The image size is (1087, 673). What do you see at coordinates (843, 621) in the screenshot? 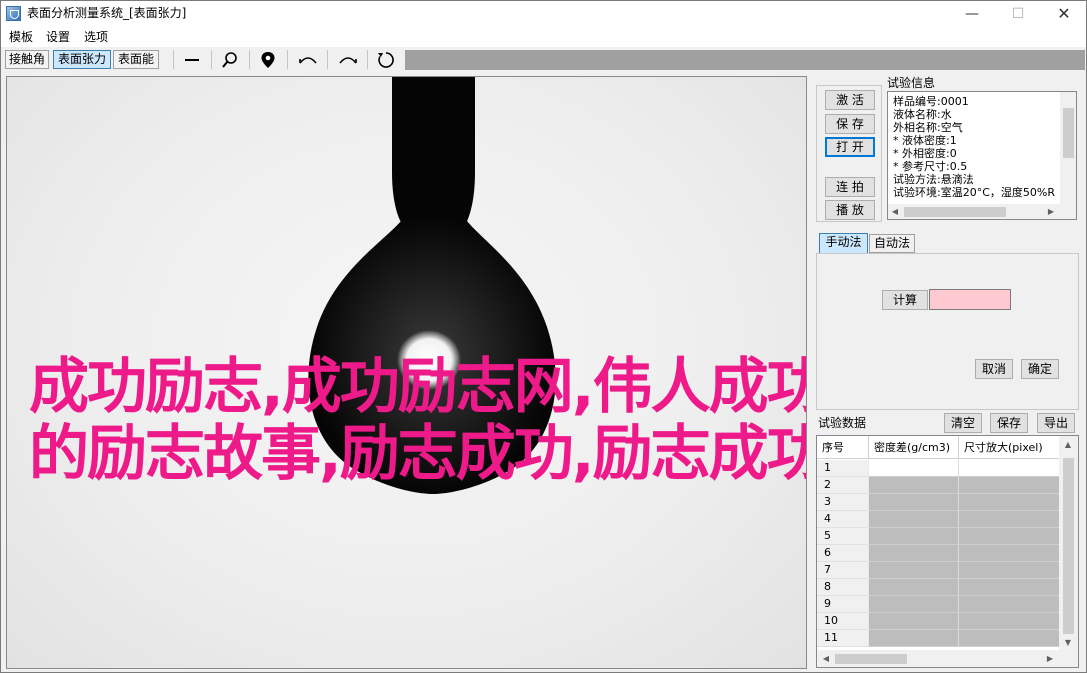
I see `row-index: 10` at bounding box center [843, 621].